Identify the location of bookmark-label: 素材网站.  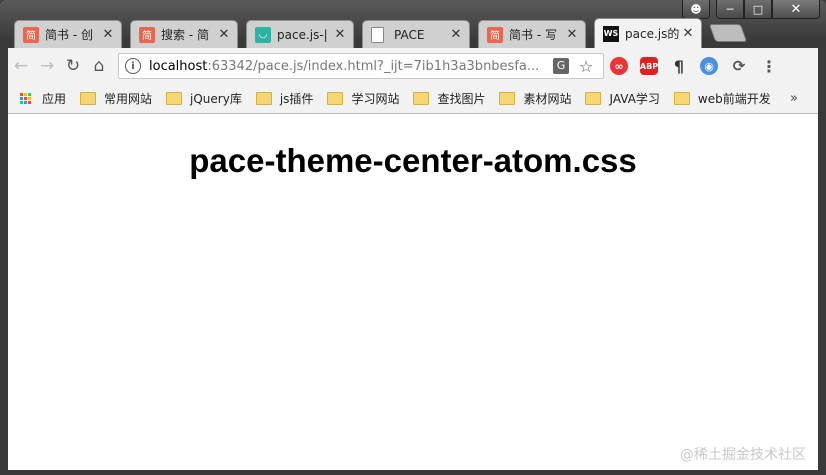
(547, 99).